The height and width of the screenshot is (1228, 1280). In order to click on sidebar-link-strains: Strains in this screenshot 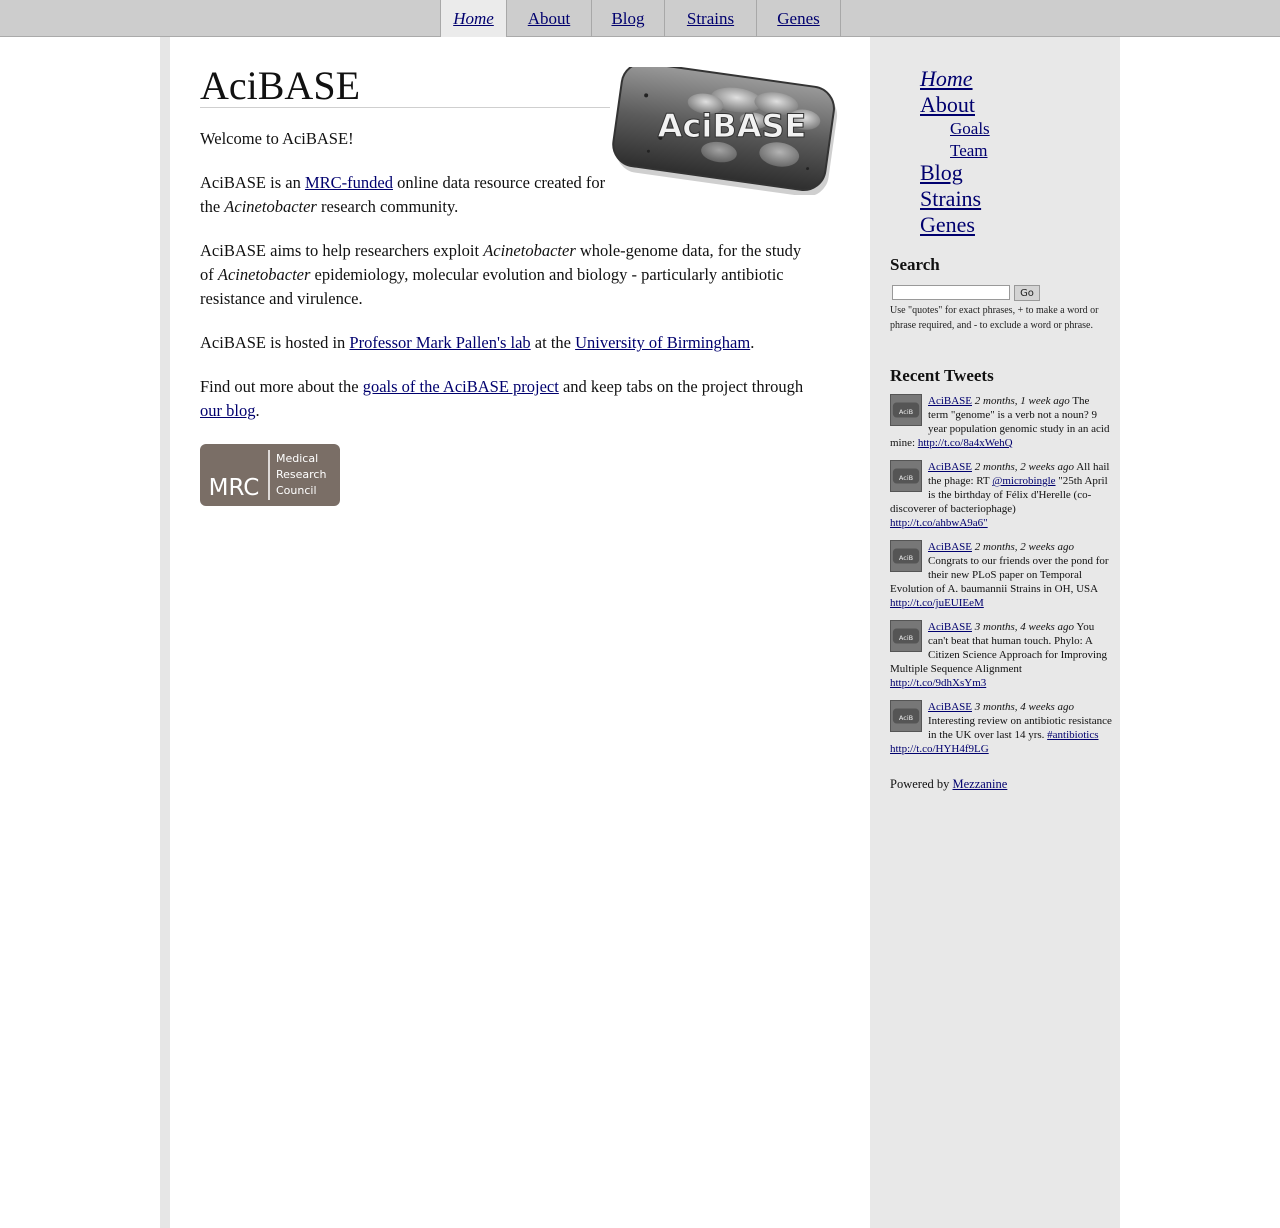, I will do `click(950, 198)`.